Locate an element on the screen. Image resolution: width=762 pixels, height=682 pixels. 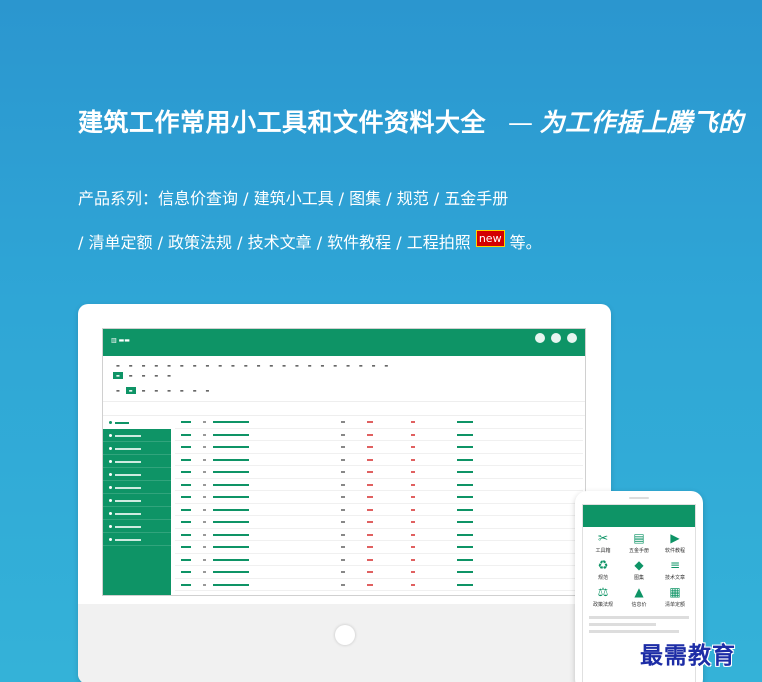
phone-menu-grid: ✂ 工具箱 ▤ 五金手册 ▶ 软件教程 ♻ 规范 ◆ 图集 ≡ 技术文章 ⚖ 政策法规 ▲ 信息价 ▦ 清单定额 is located at coordinates (639, 569).